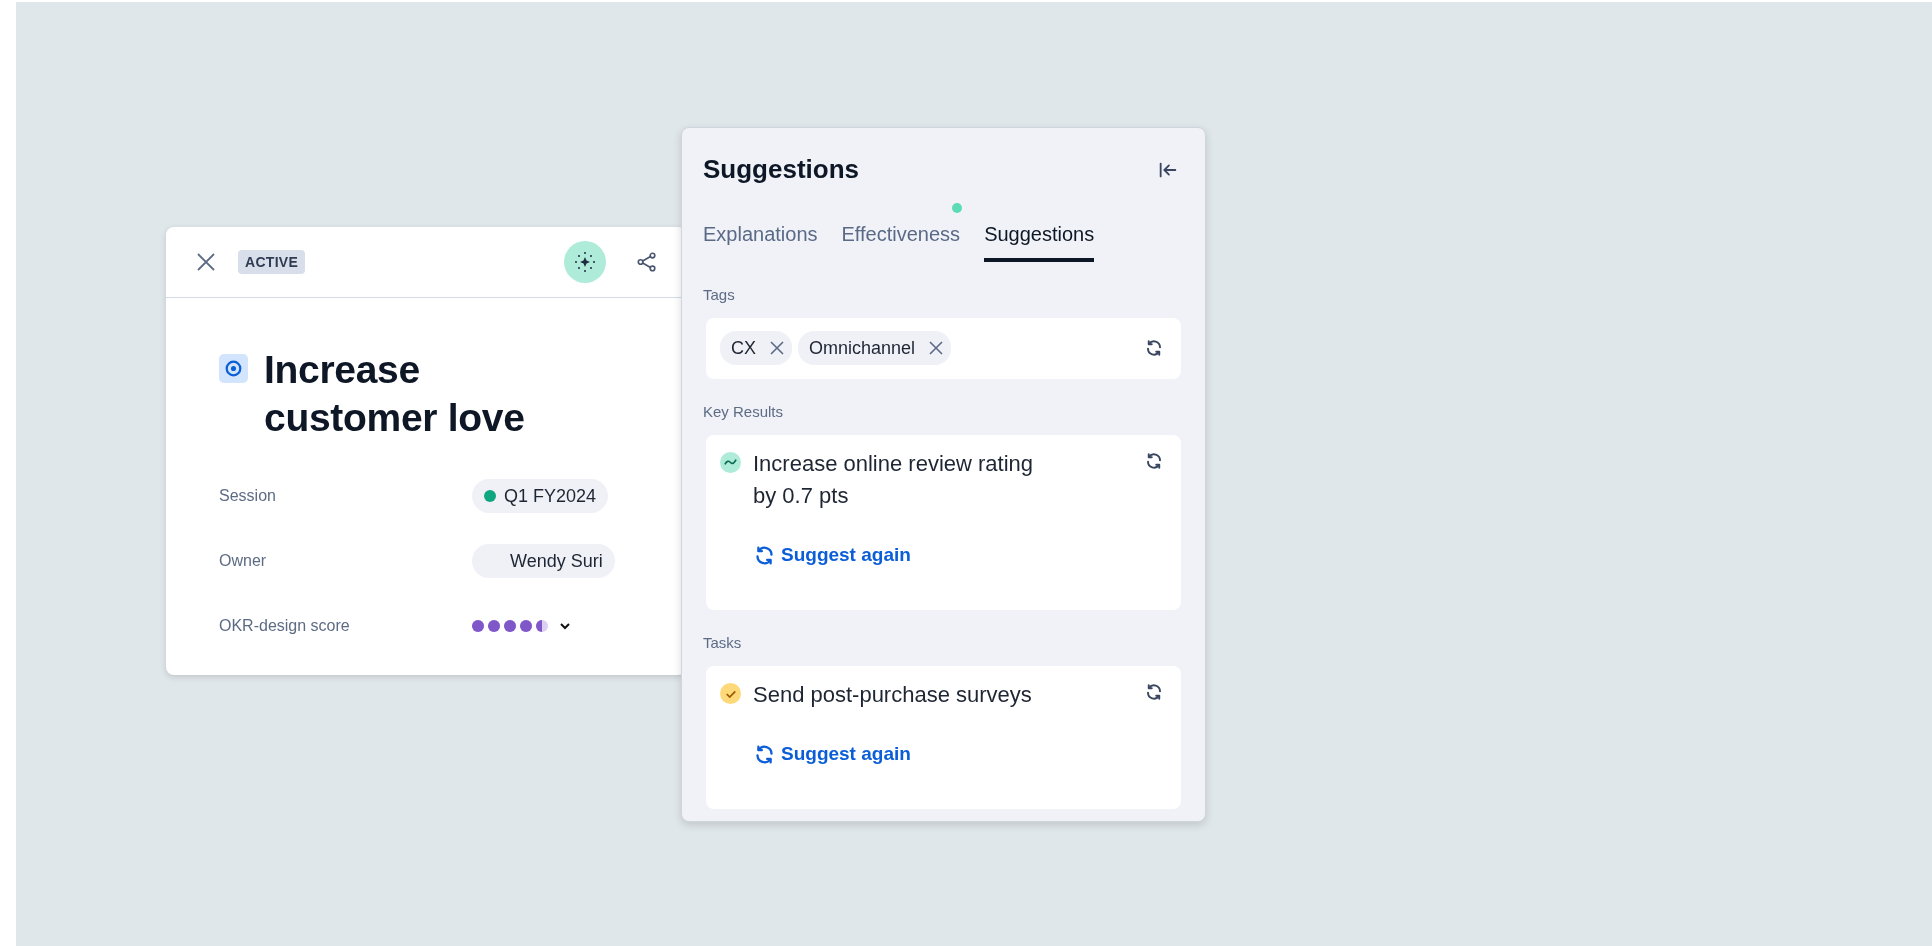  Describe the element at coordinates (248, 496) in the screenshot. I see `field-label: Session` at that location.